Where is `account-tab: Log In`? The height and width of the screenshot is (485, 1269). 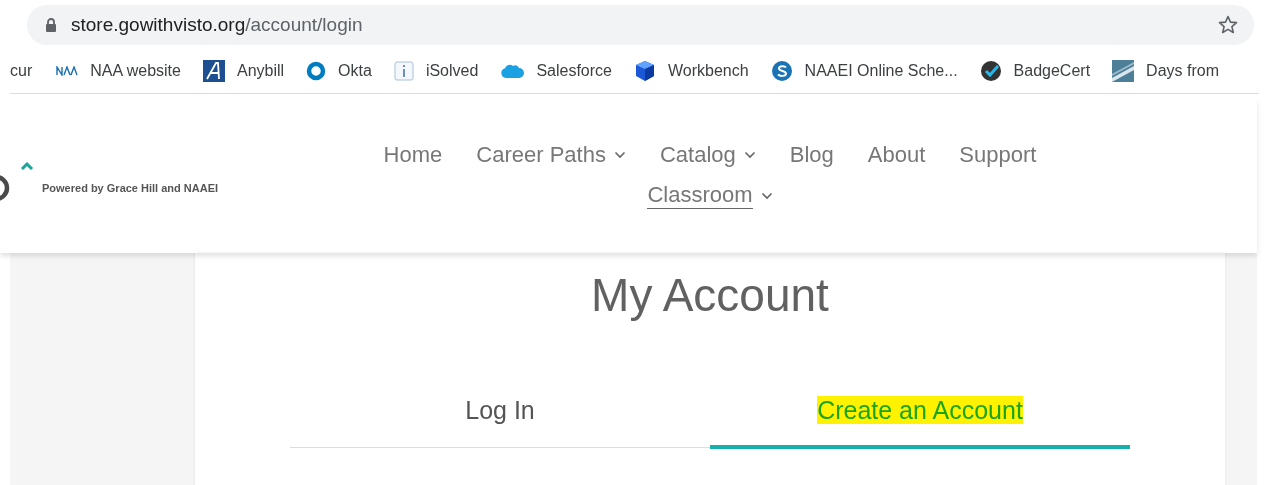 account-tab: Log In is located at coordinates (500, 422).